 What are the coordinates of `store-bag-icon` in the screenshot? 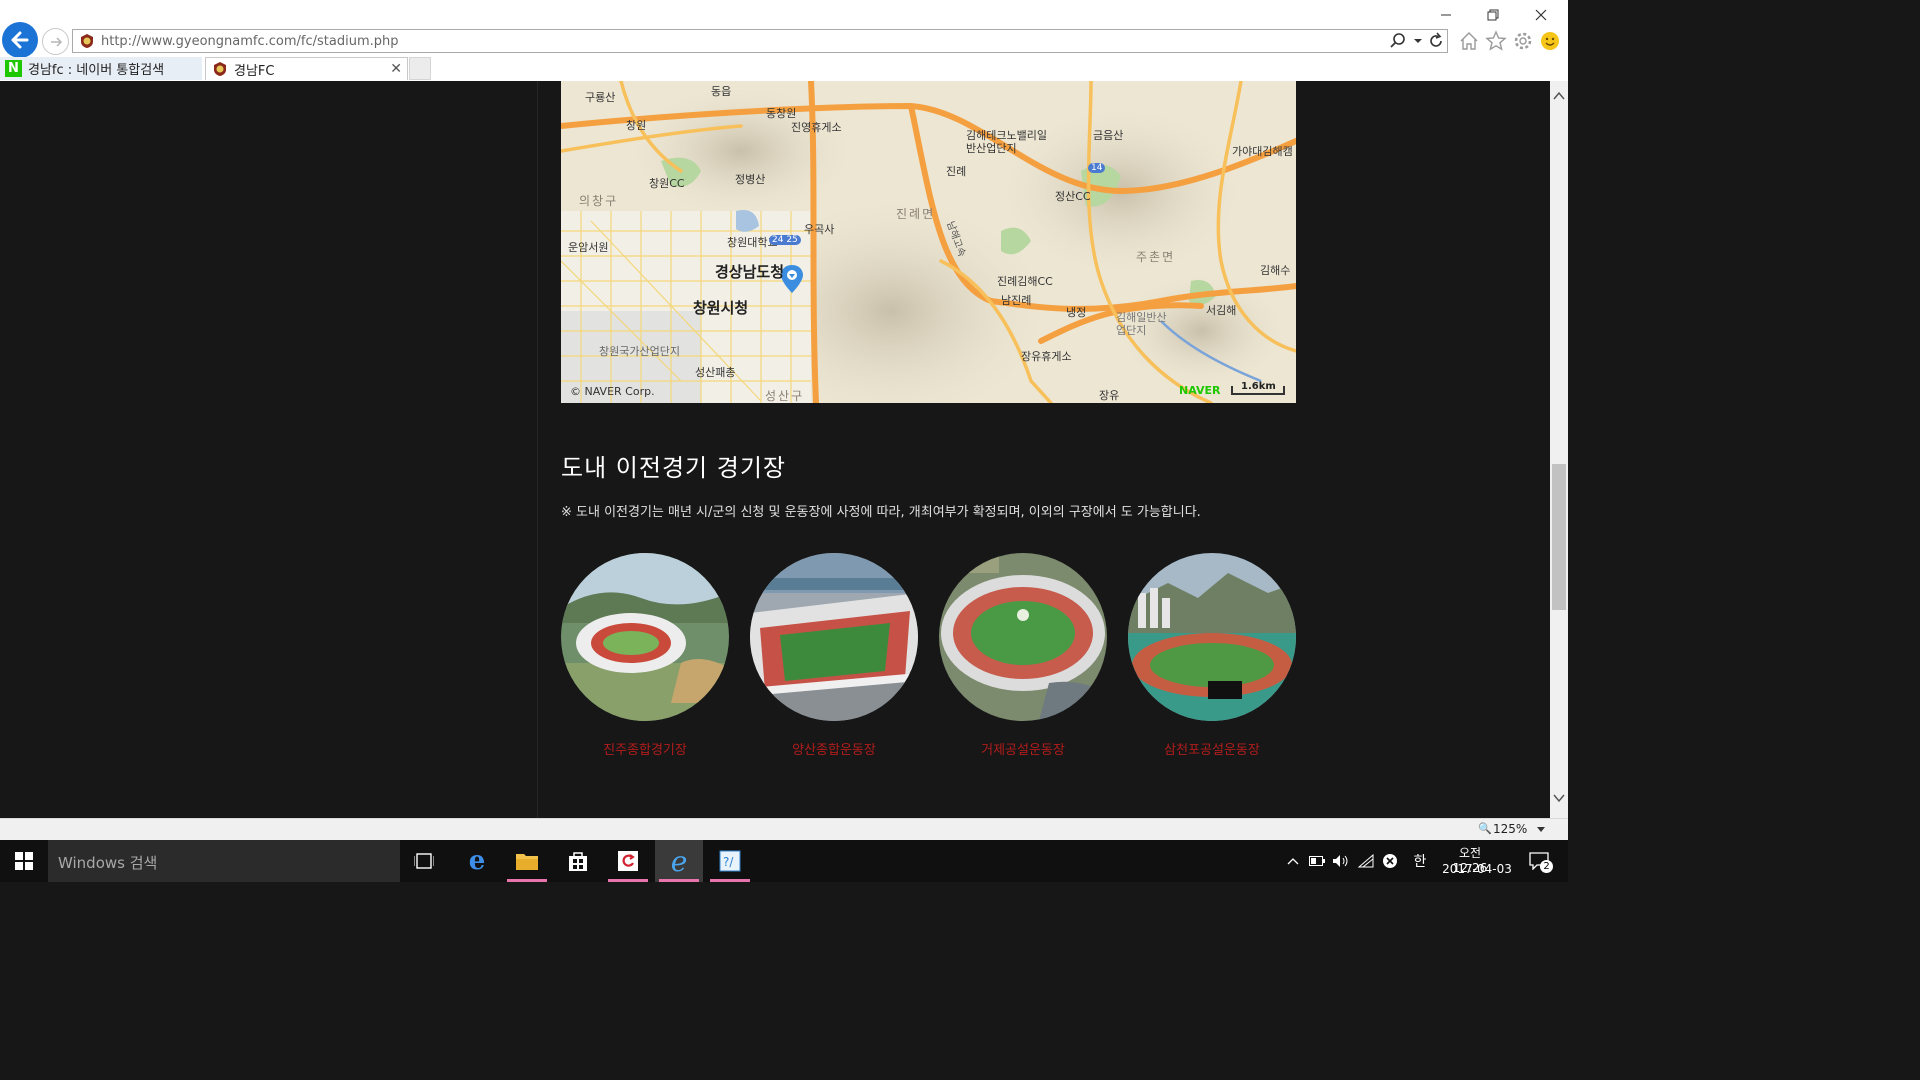 It's located at (578, 861).